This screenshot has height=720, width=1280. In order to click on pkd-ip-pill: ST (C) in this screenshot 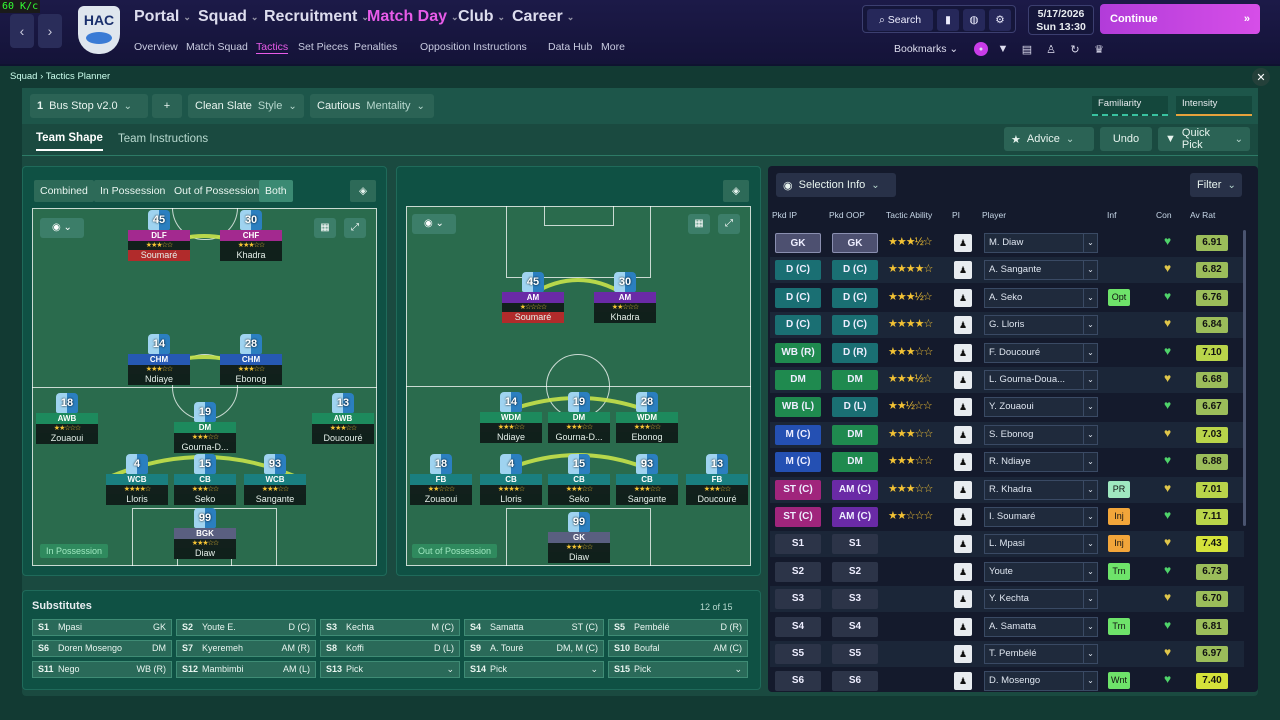, I will do `click(798, 517)`.